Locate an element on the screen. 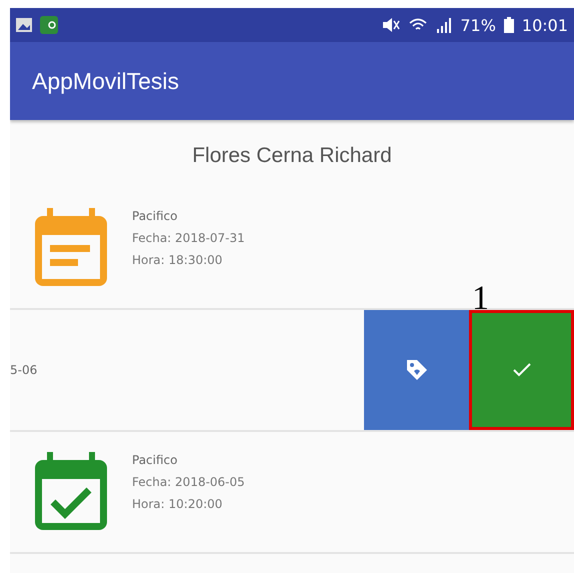 This screenshot has width=574, height=573. item-date-fragment: 5-06 is located at coordinates (24, 370).